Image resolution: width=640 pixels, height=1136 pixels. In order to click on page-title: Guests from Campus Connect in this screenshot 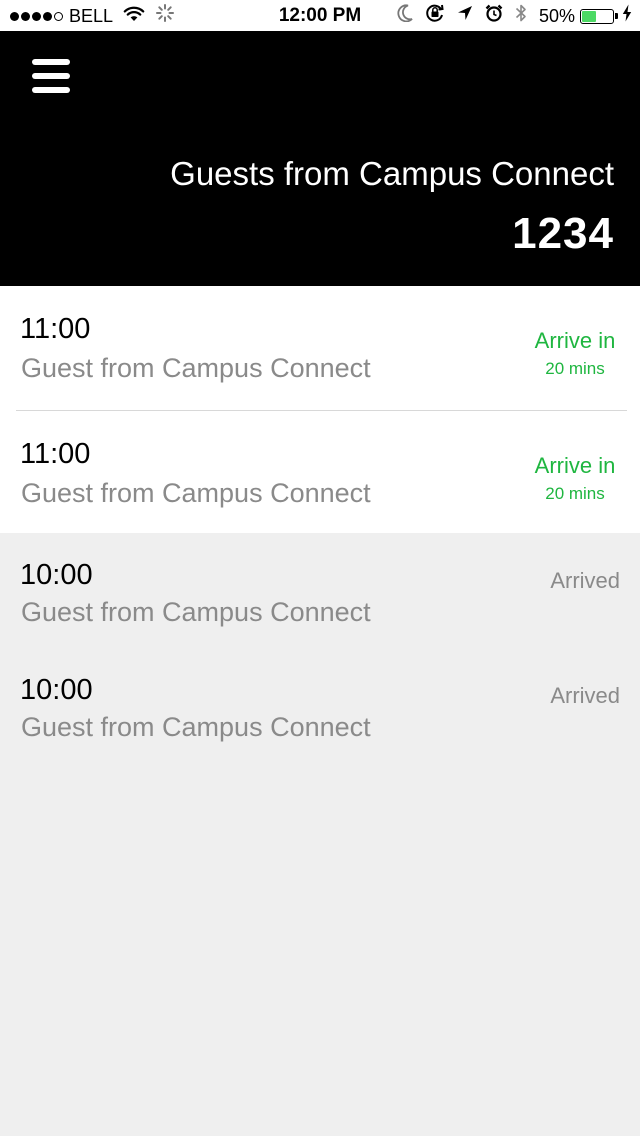, I will do `click(392, 173)`.